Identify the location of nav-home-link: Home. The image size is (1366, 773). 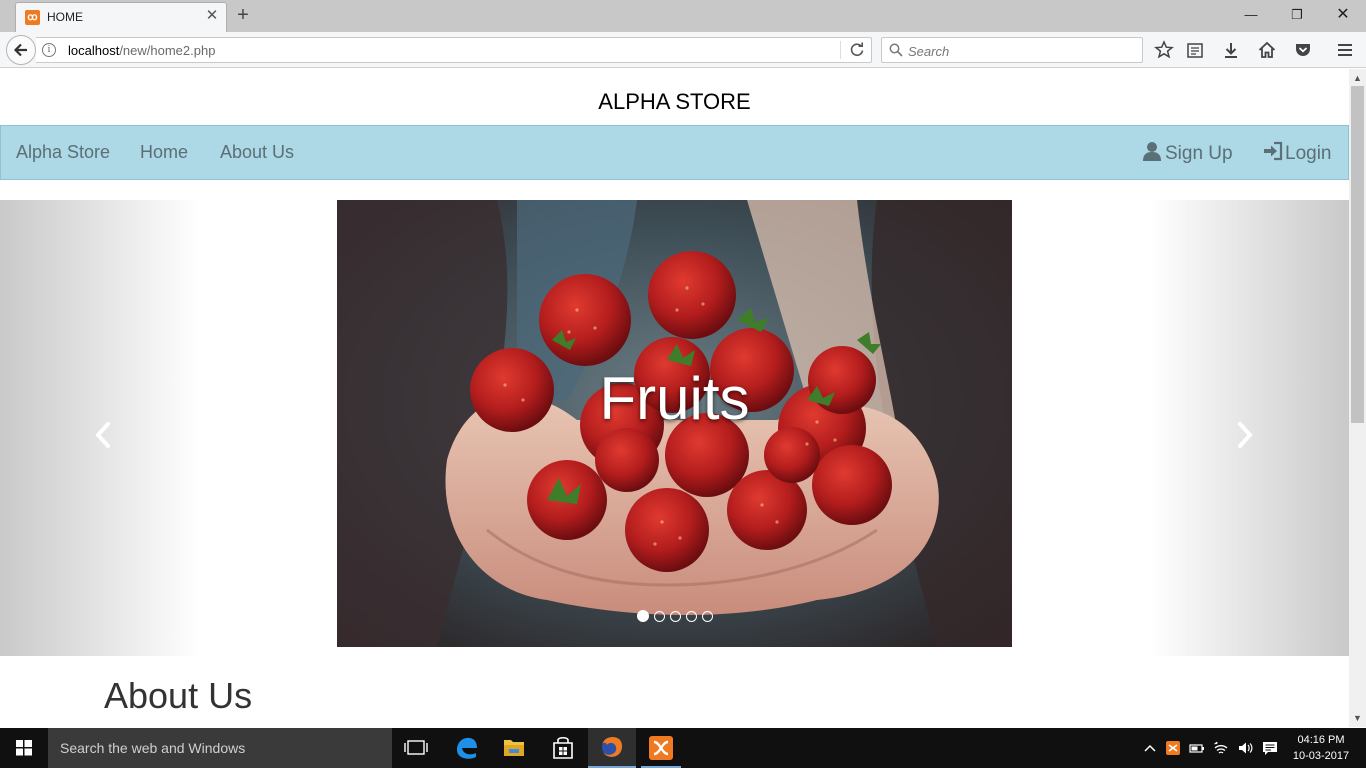
(164, 152).